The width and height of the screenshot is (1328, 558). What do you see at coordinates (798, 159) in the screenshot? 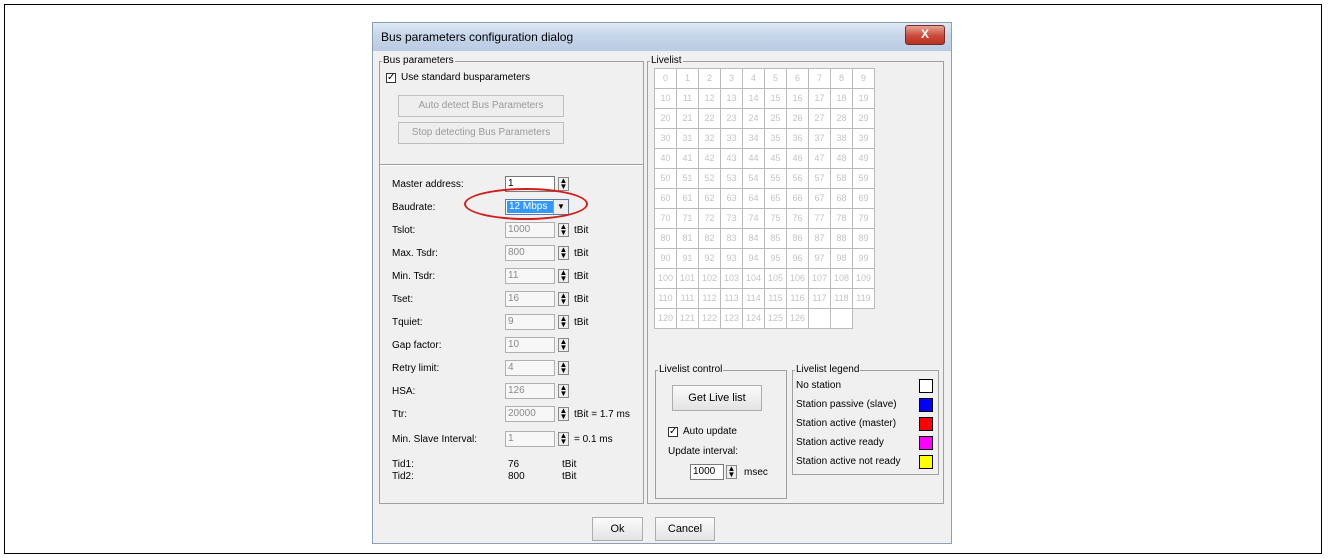
I see `livelist-cell: 46` at bounding box center [798, 159].